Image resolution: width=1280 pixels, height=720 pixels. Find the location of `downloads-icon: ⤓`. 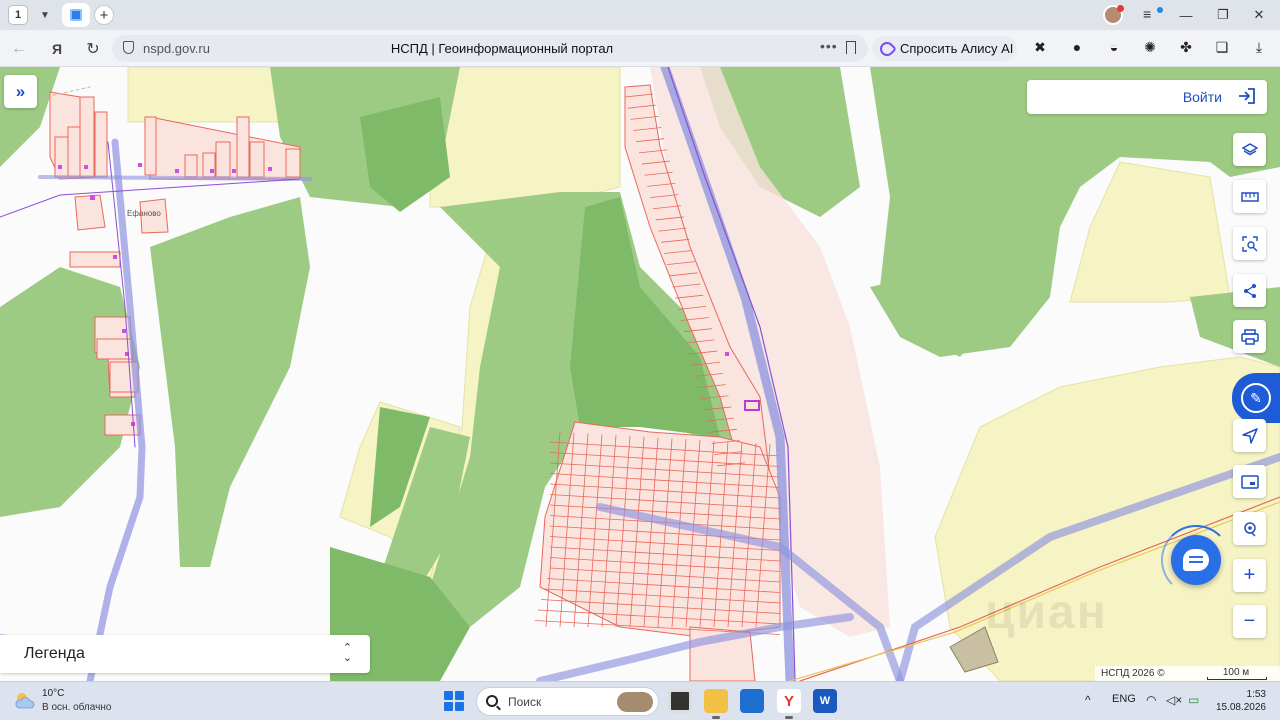

downloads-icon: ⤓ is located at coordinates (1259, 47).